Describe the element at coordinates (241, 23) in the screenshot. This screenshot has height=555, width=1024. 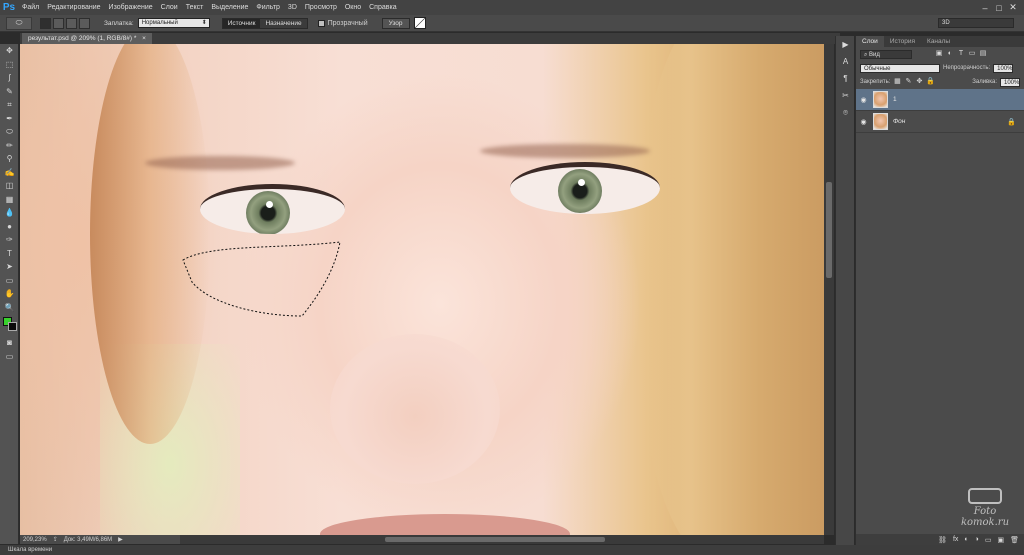
I see `source-button: Источник` at that location.